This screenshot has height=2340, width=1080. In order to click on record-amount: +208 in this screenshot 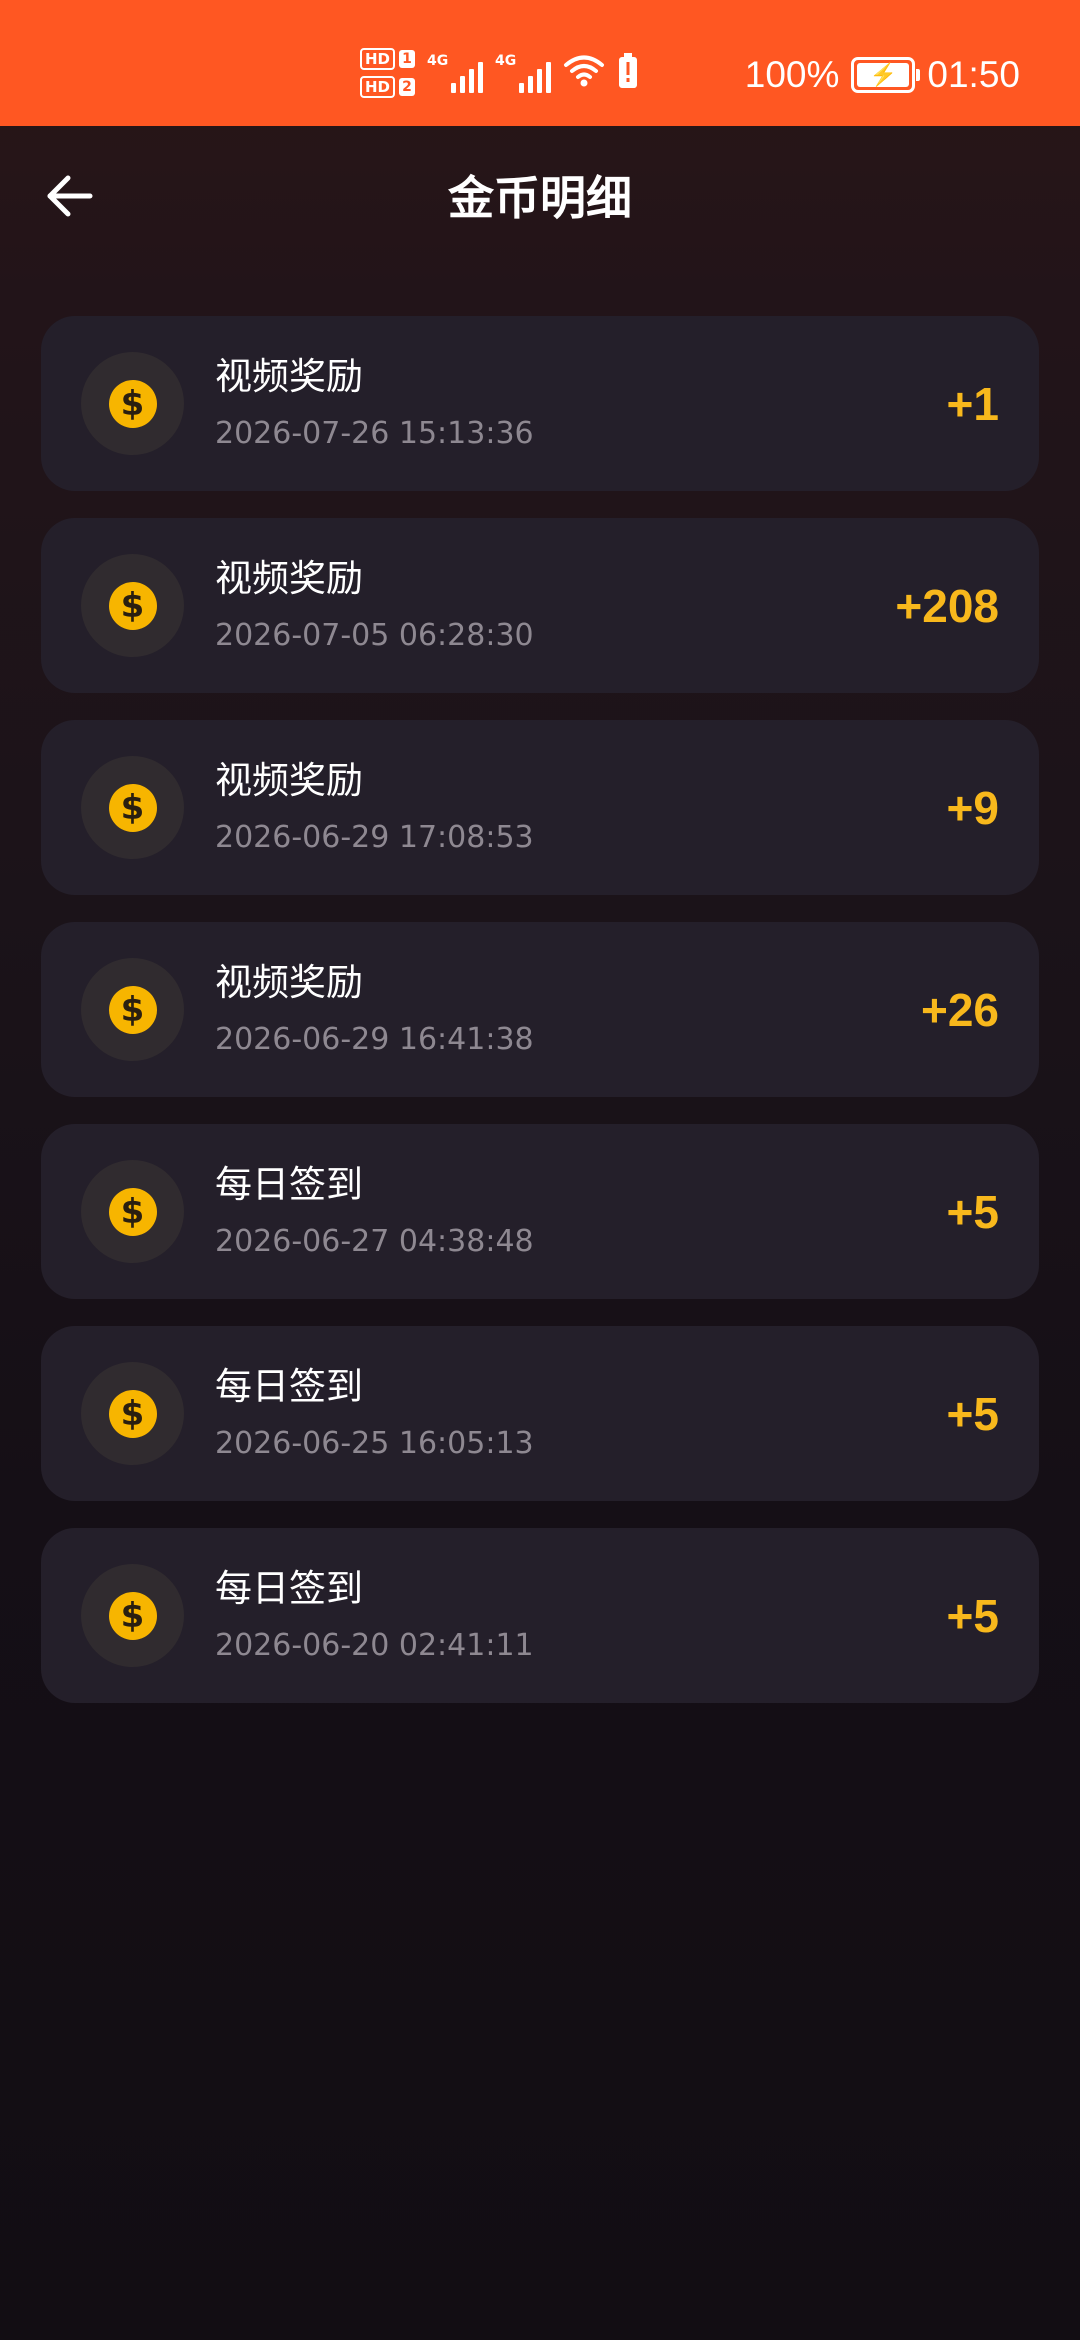, I will do `click(947, 606)`.